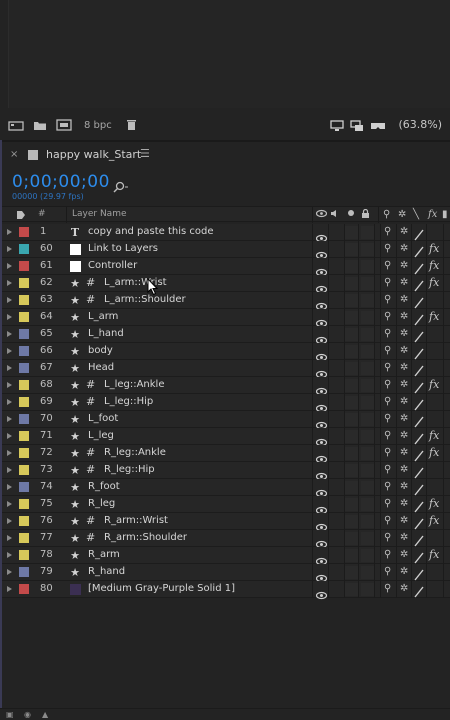 Image resolution: width=450 pixels, height=720 pixels. Describe the element at coordinates (145, 299) in the screenshot. I see `layer-name: L_arm::Shoulder` at that location.